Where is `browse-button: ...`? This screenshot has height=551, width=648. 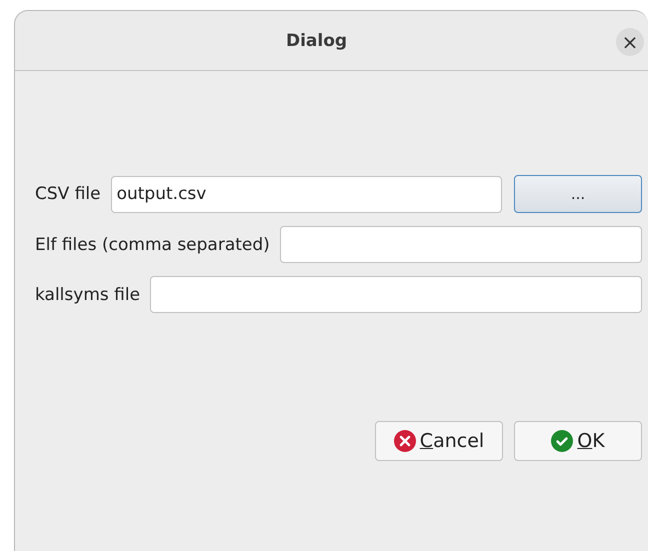 browse-button: ... is located at coordinates (578, 194).